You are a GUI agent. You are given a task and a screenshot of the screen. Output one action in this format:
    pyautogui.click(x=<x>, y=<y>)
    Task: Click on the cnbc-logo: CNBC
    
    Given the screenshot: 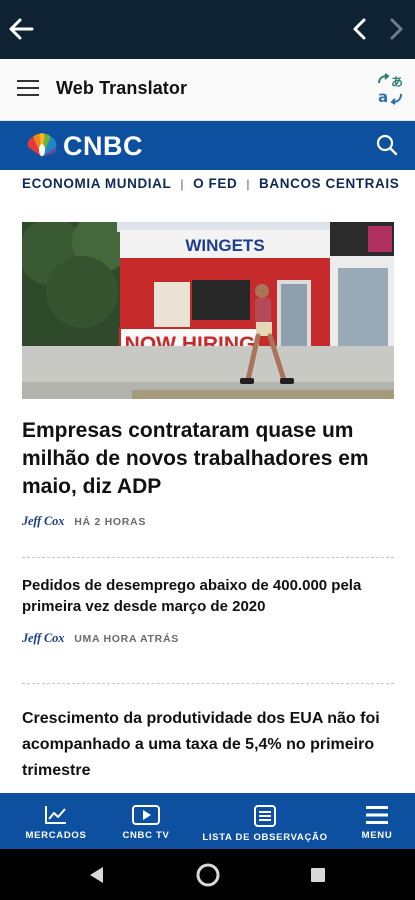 What is the action you would take?
    pyautogui.click(x=83, y=146)
    